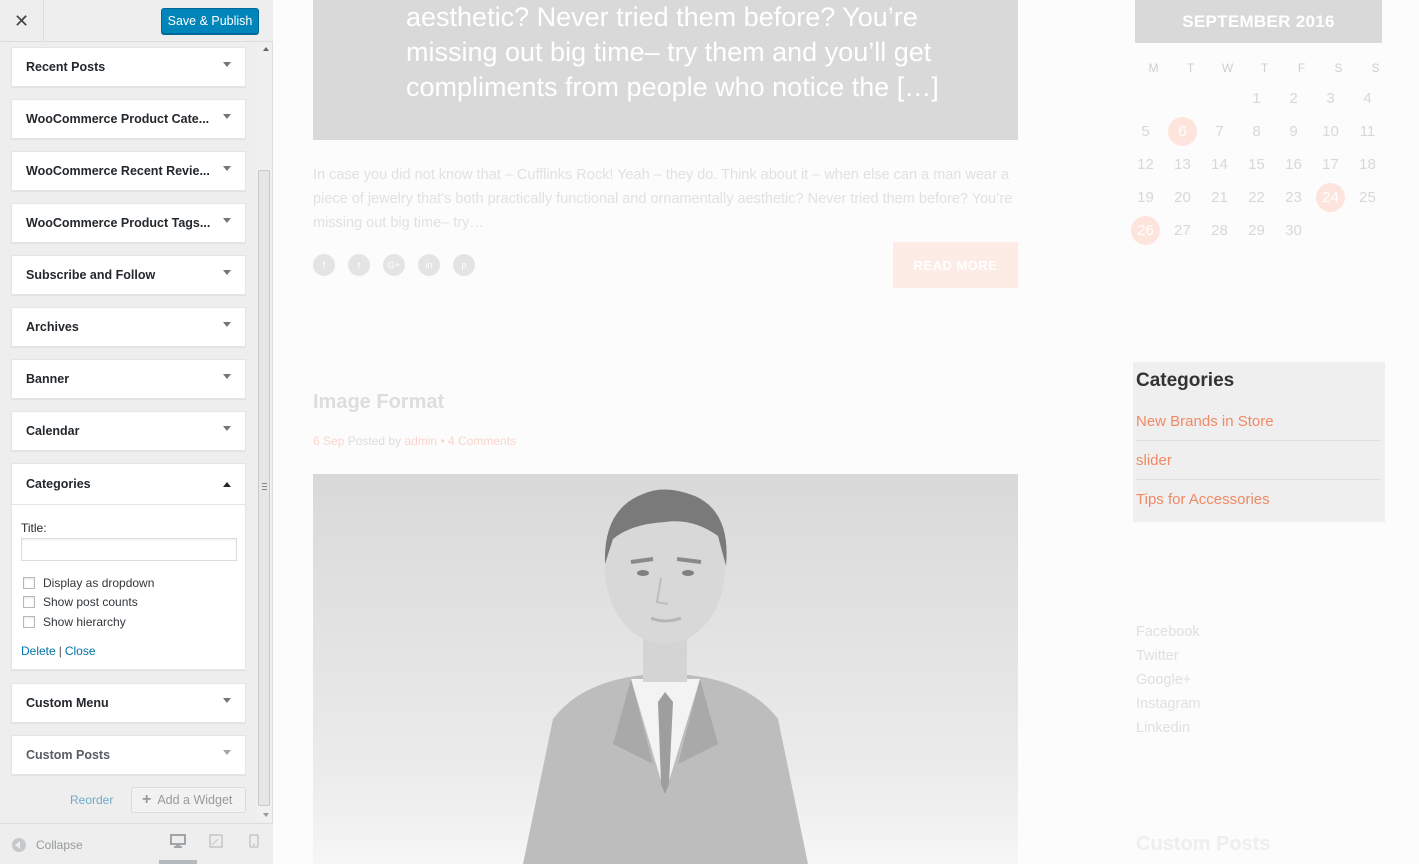 Image resolution: width=1419 pixels, height=864 pixels. What do you see at coordinates (1145, 230) in the screenshot?
I see `calendar-day: 26` at bounding box center [1145, 230].